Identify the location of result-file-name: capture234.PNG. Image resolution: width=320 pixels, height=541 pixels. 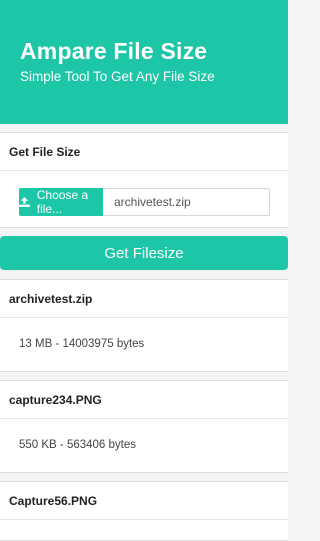
(144, 400).